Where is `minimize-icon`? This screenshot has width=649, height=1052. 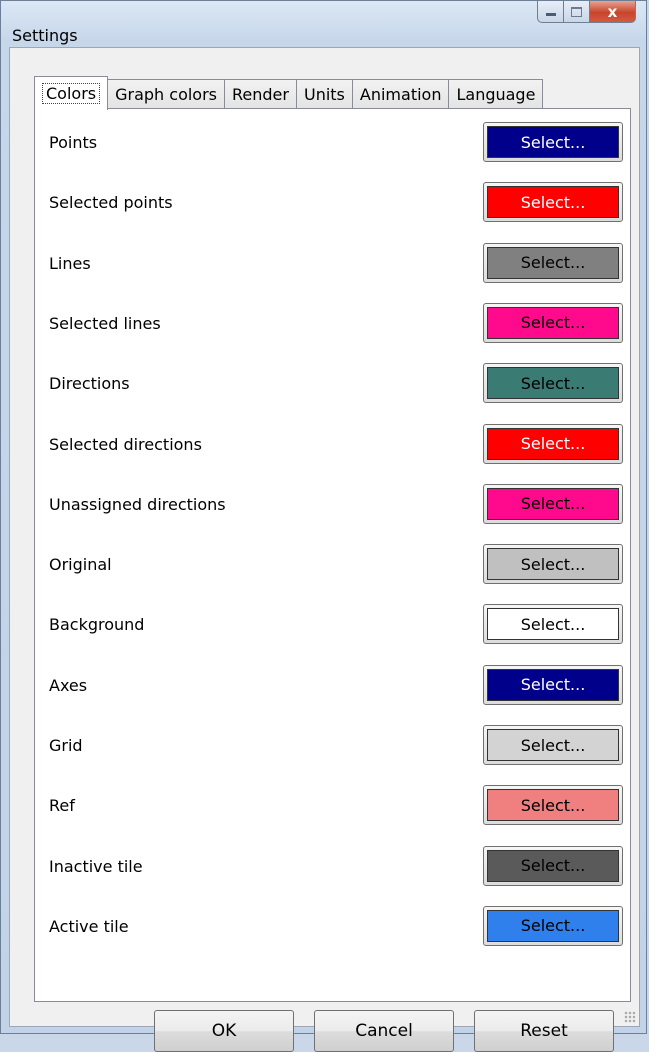
minimize-icon is located at coordinates (550, 14).